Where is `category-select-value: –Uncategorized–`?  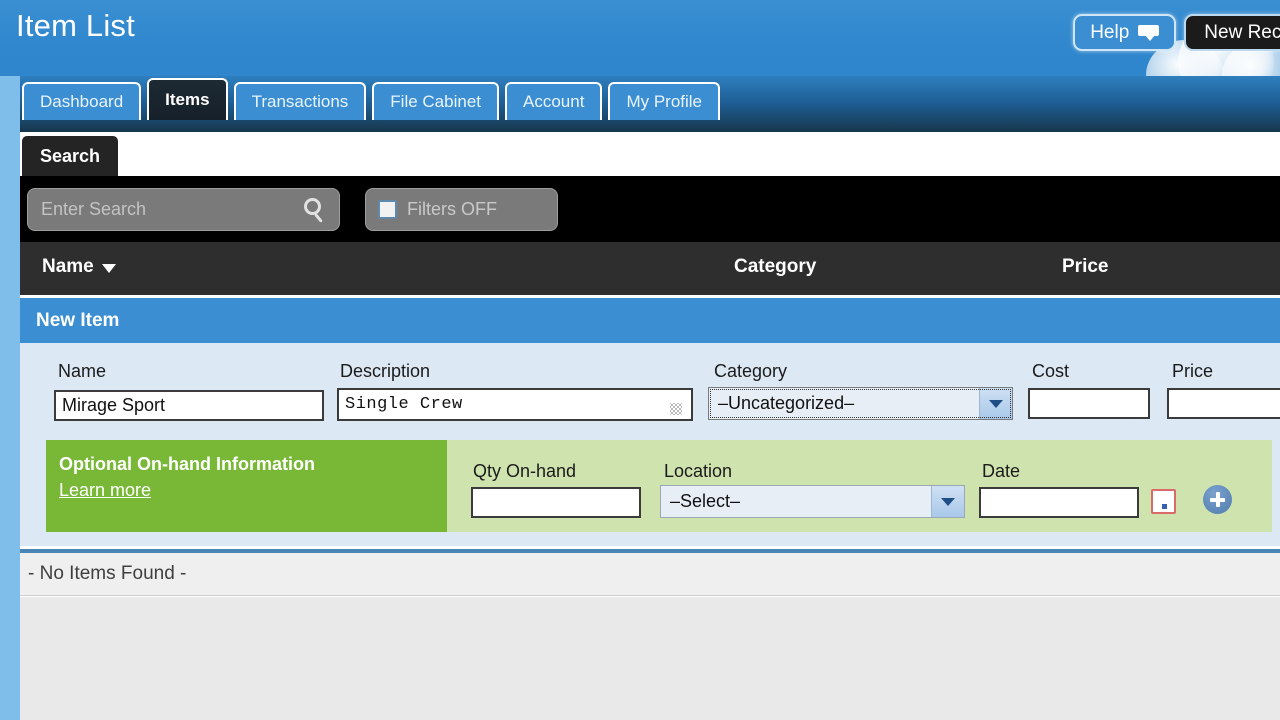
category-select-value: –Uncategorized– is located at coordinates (786, 403).